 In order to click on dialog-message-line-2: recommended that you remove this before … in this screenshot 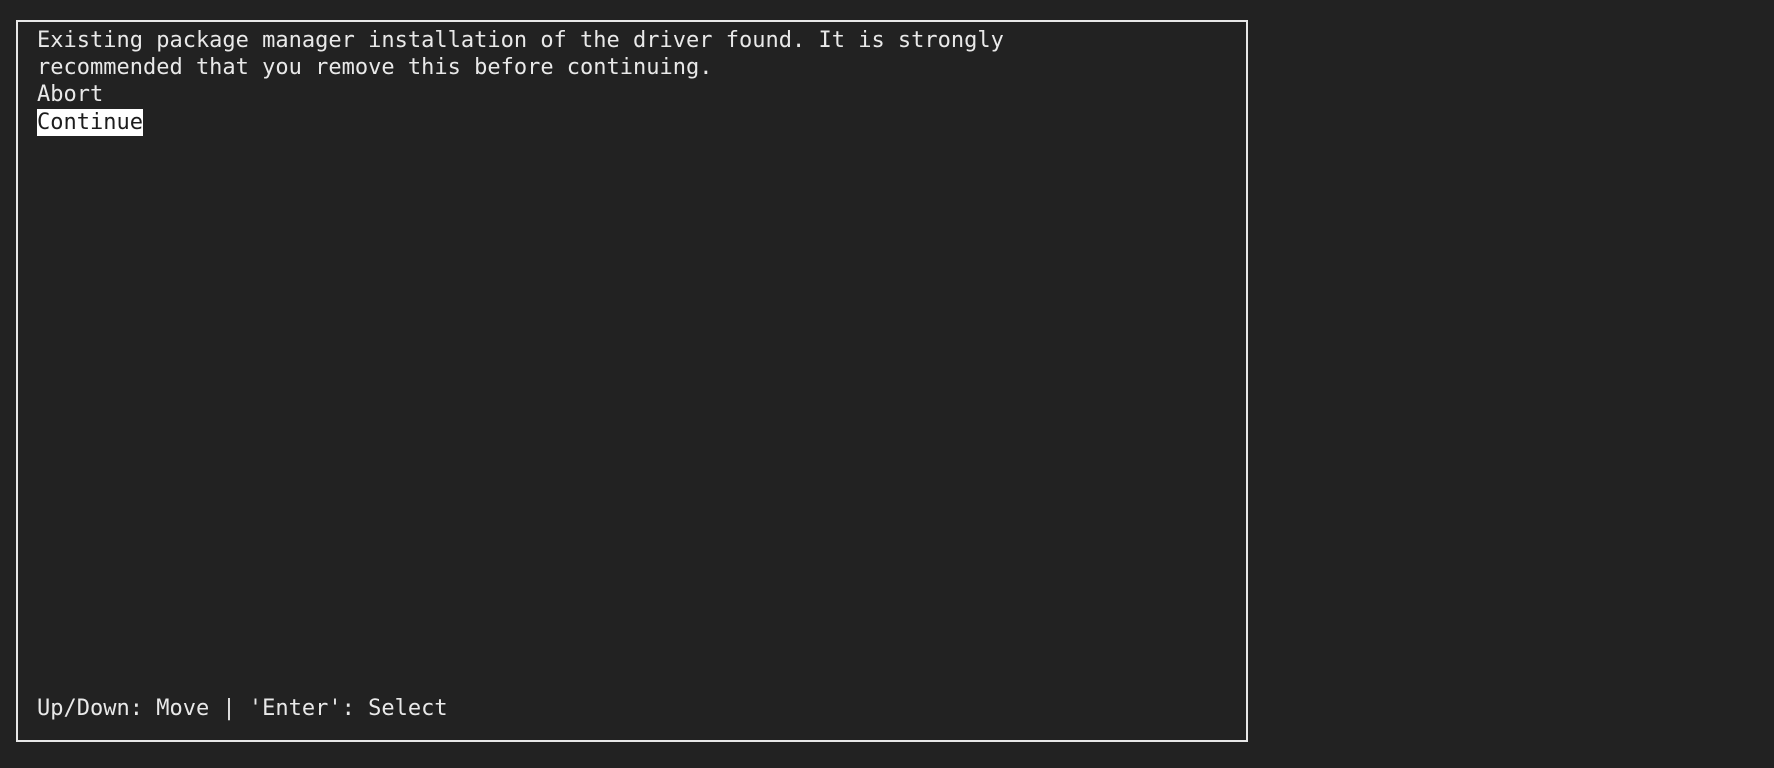, I will do `click(375, 68)`.